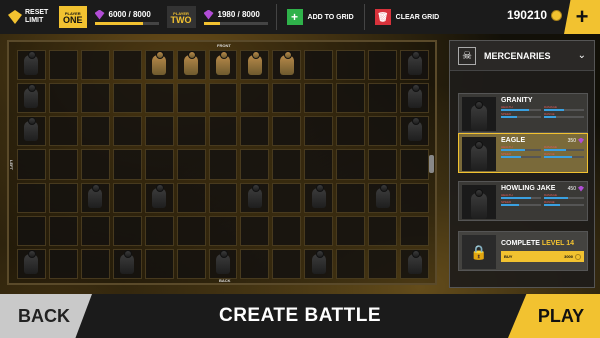 Image resolution: width=600 pixels, height=338 pixels. I want to click on mercenary-card: GRANITY HEALTH DAMAGE SPEED RANGE, so click(523, 113).